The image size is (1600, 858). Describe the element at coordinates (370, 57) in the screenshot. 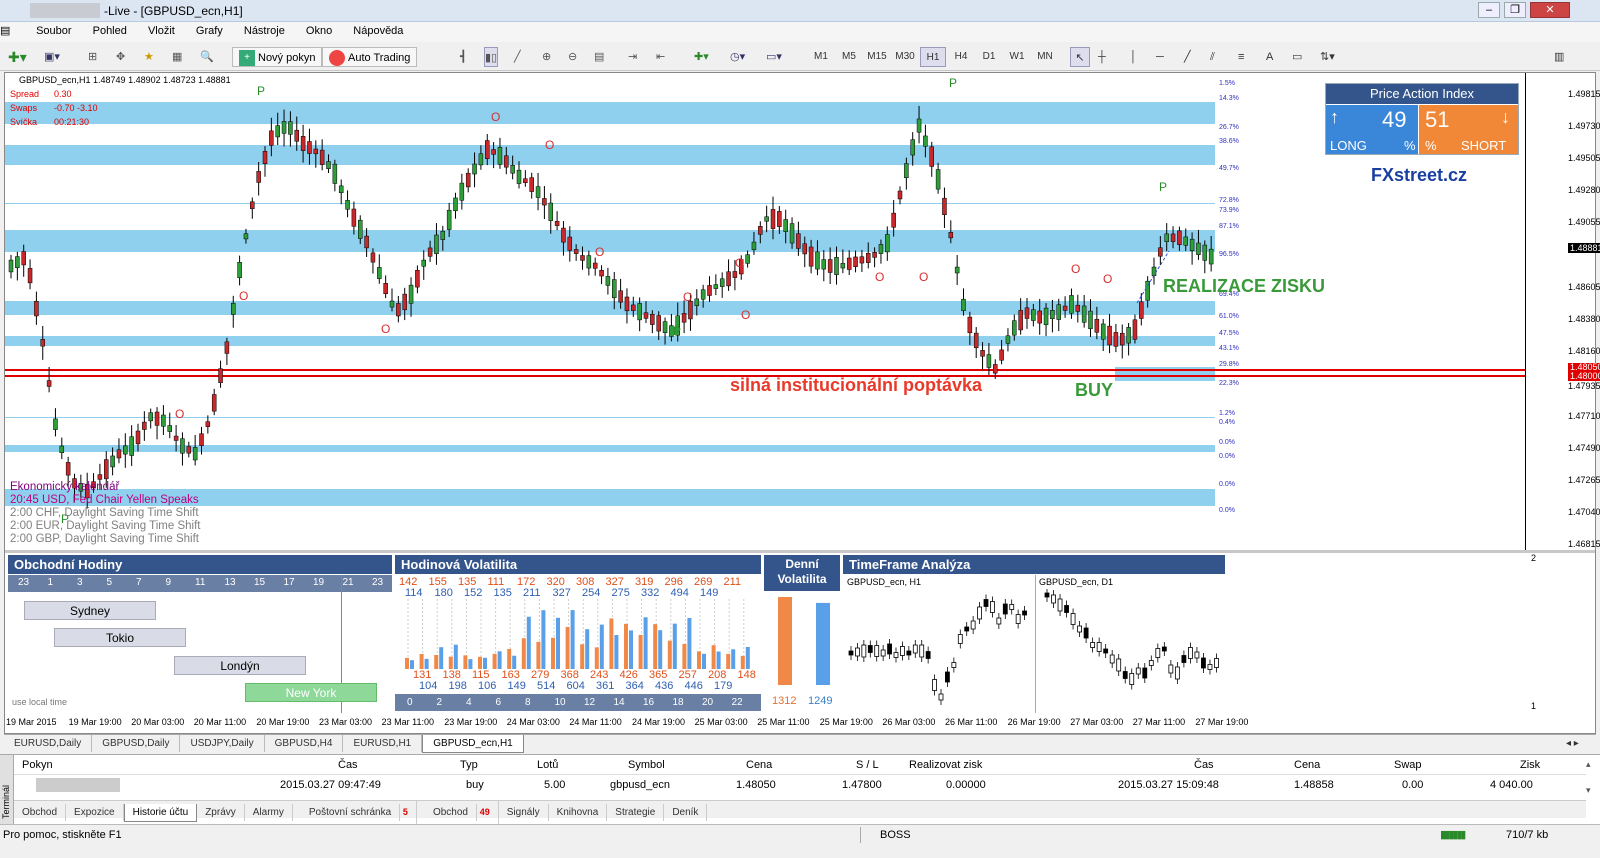

I see `auto-trading-button: Auto Trading` at that location.